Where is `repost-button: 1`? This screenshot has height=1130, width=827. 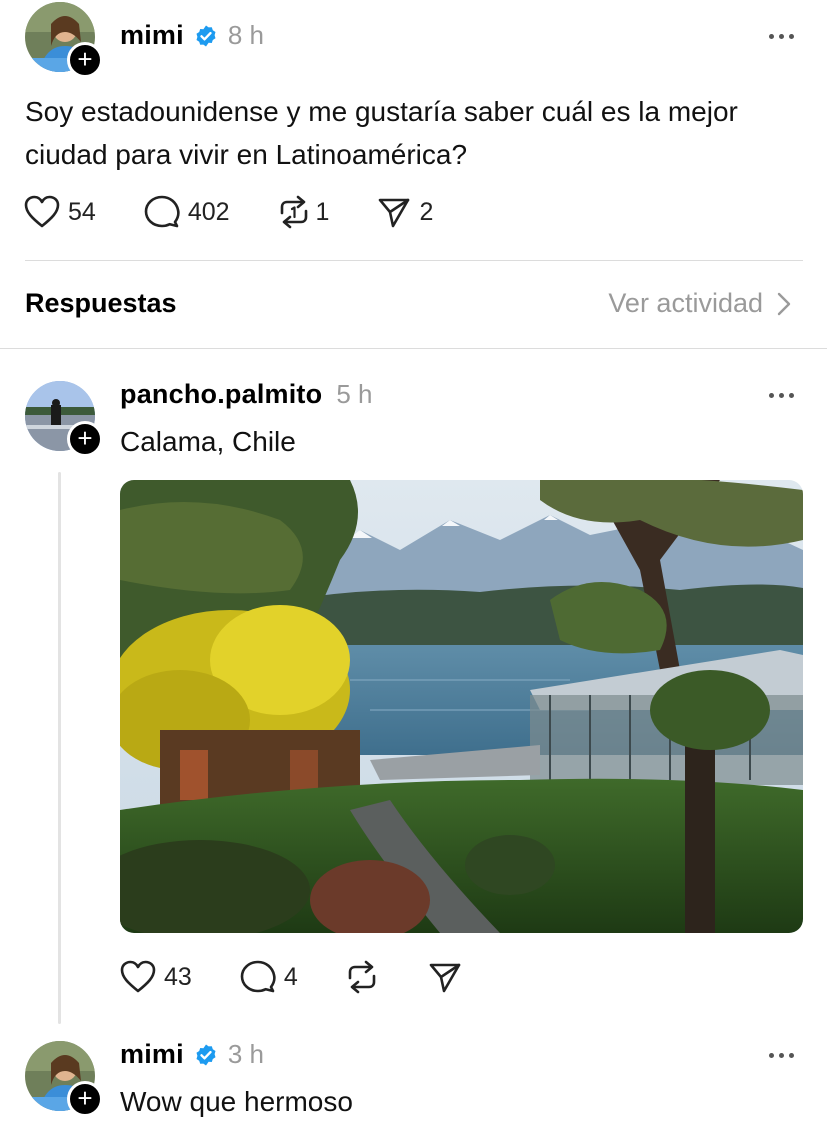
repost-button: 1 is located at coordinates (303, 212).